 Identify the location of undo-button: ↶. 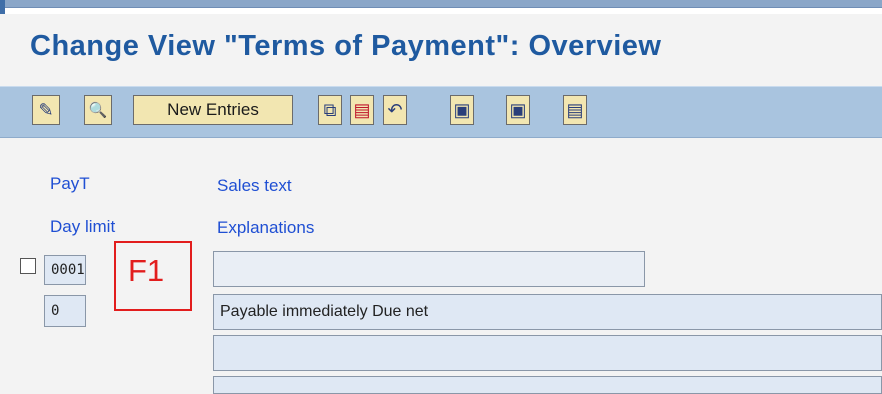
(395, 110).